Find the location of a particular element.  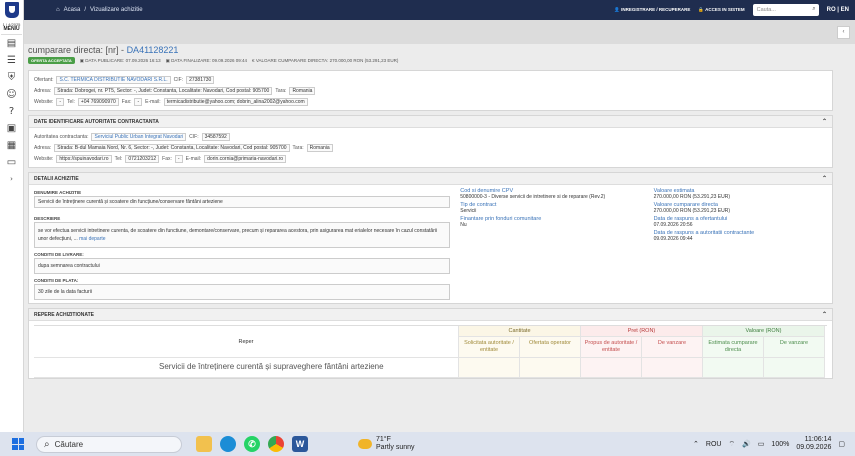

weather-desc: Partly sunny is located at coordinates (395, 447).